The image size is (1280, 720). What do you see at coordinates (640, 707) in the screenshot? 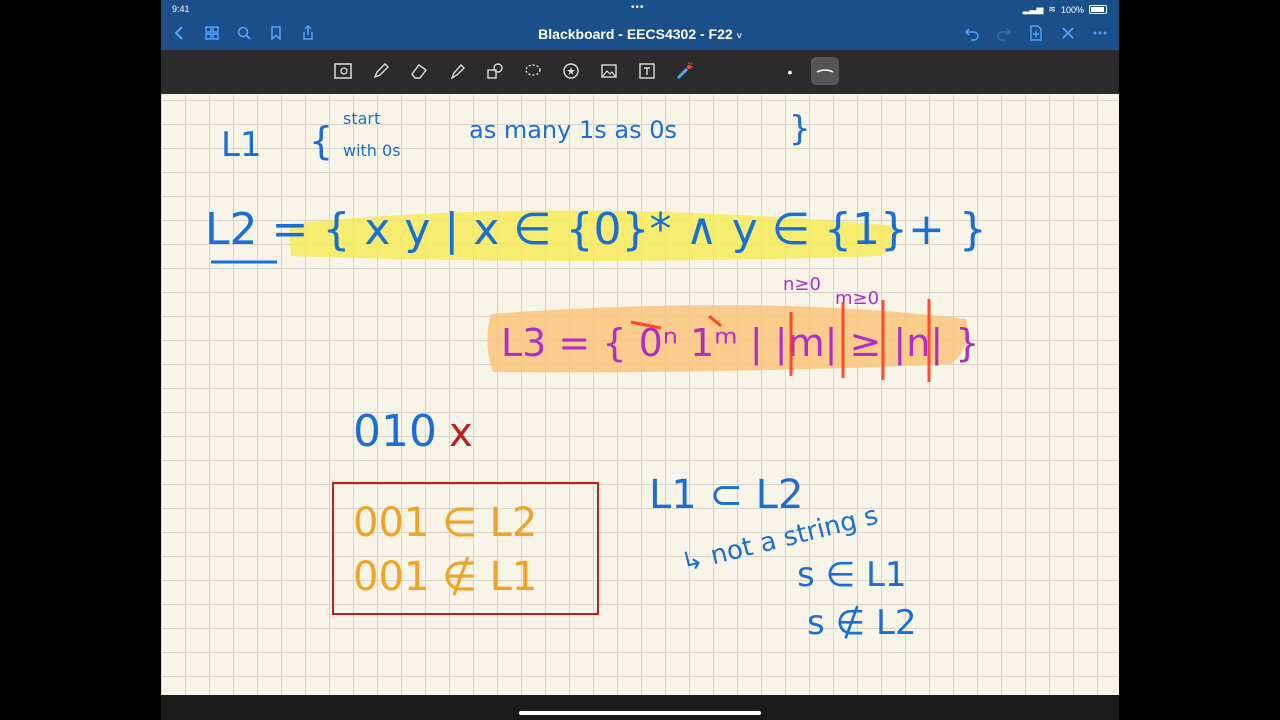
I see `bottom-strip` at bounding box center [640, 707].